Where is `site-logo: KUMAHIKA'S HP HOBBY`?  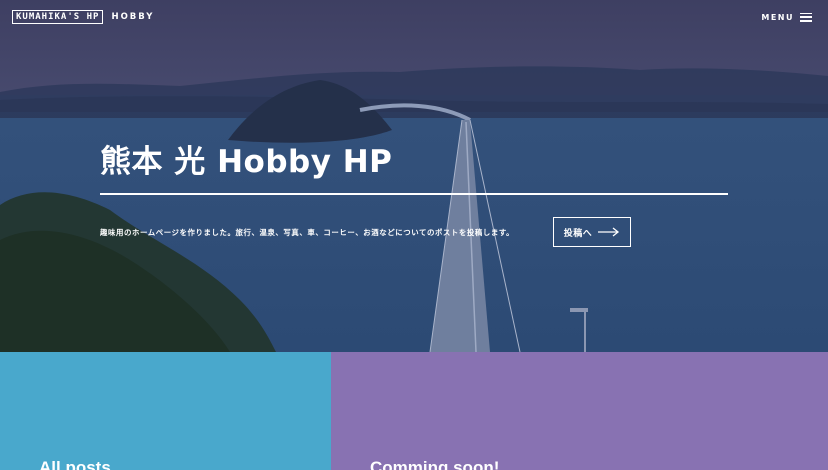
site-logo: KUMAHIKA'S HP HOBBY is located at coordinates (83, 17).